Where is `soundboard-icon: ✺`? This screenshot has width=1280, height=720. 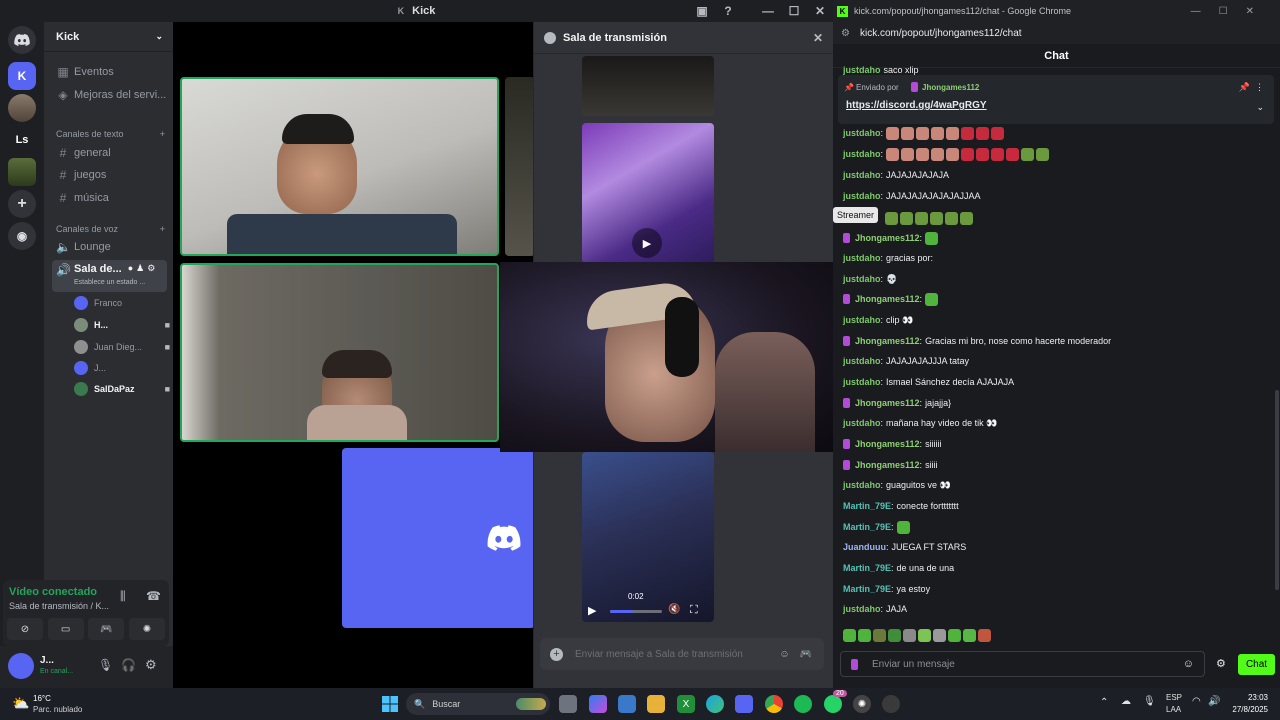
soundboard-icon: ✺ is located at coordinates (146, 629).